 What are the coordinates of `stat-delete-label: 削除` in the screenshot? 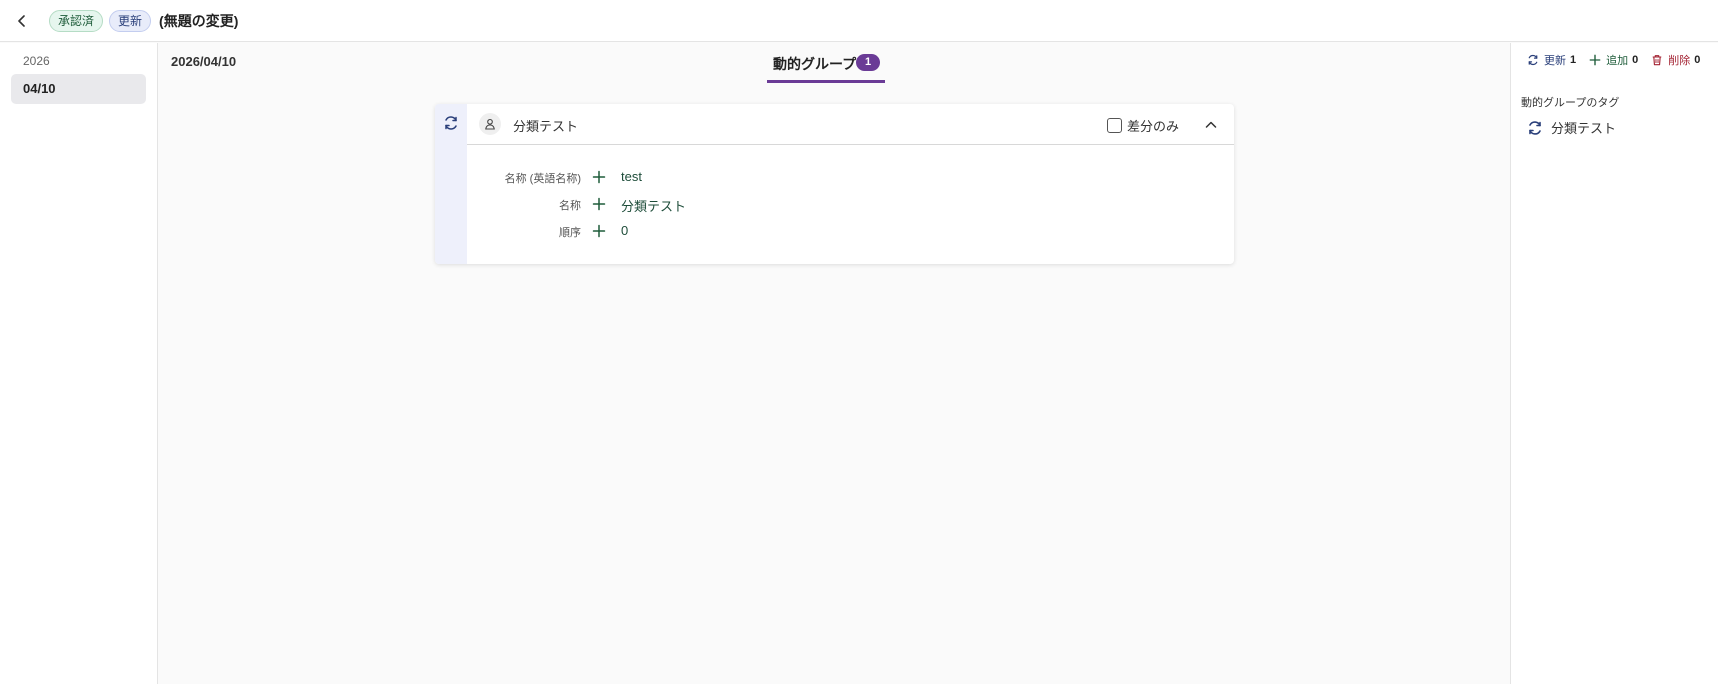 It's located at (1679, 61).